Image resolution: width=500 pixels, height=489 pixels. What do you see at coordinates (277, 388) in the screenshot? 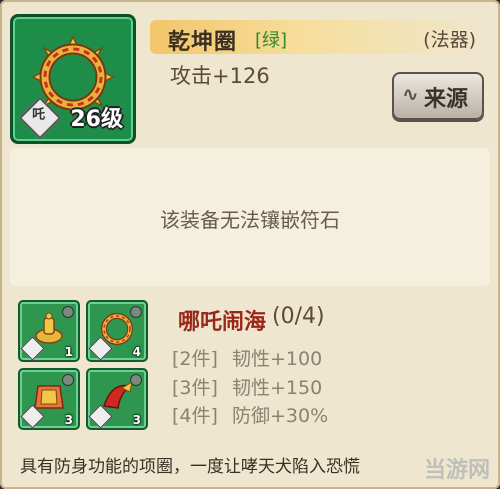
I see `set-bonus-effect: 韧性+150` at bounding box center [277, 388].